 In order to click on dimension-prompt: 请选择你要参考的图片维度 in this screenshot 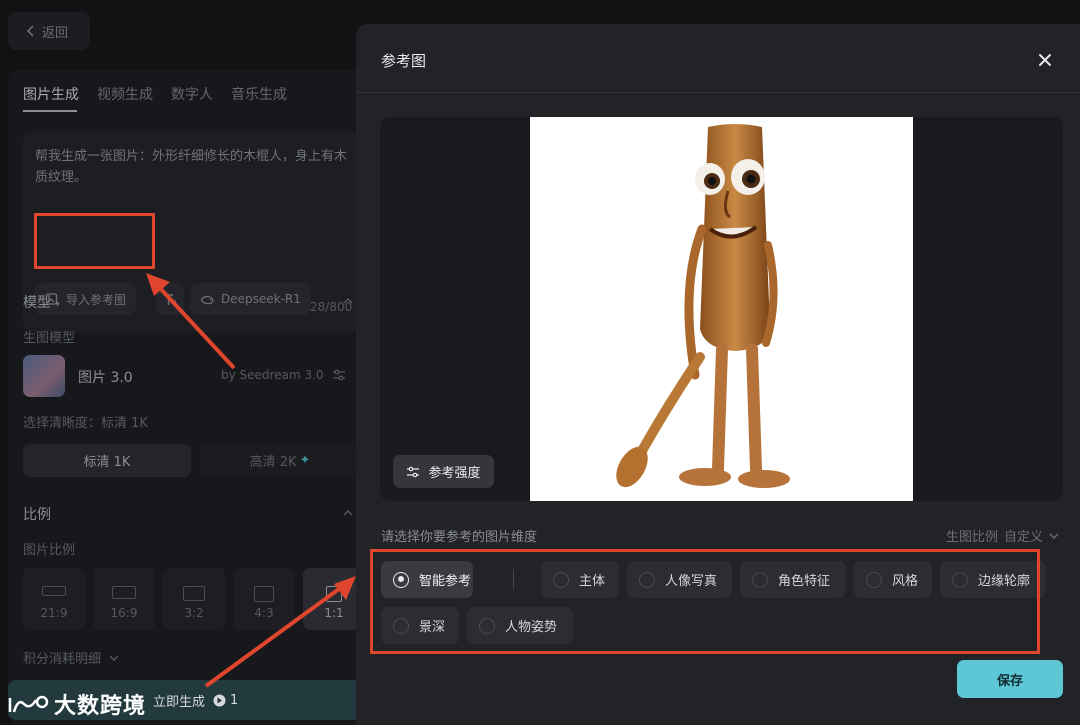, I will do `click(459, 537)`.